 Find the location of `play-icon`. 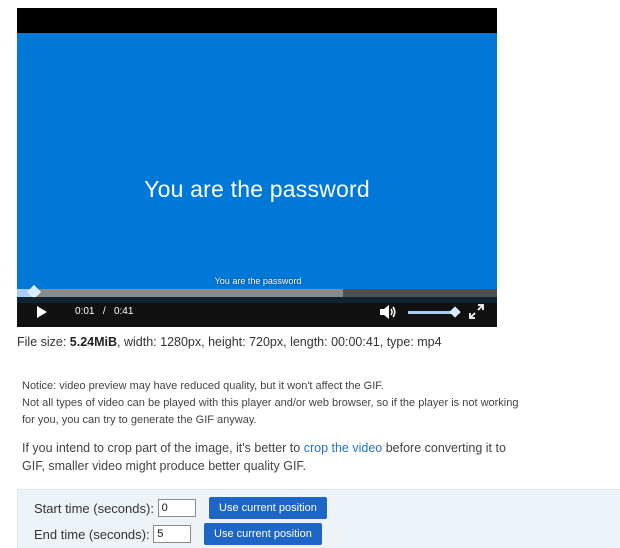

play-icon is located at coordinates (42, 312).